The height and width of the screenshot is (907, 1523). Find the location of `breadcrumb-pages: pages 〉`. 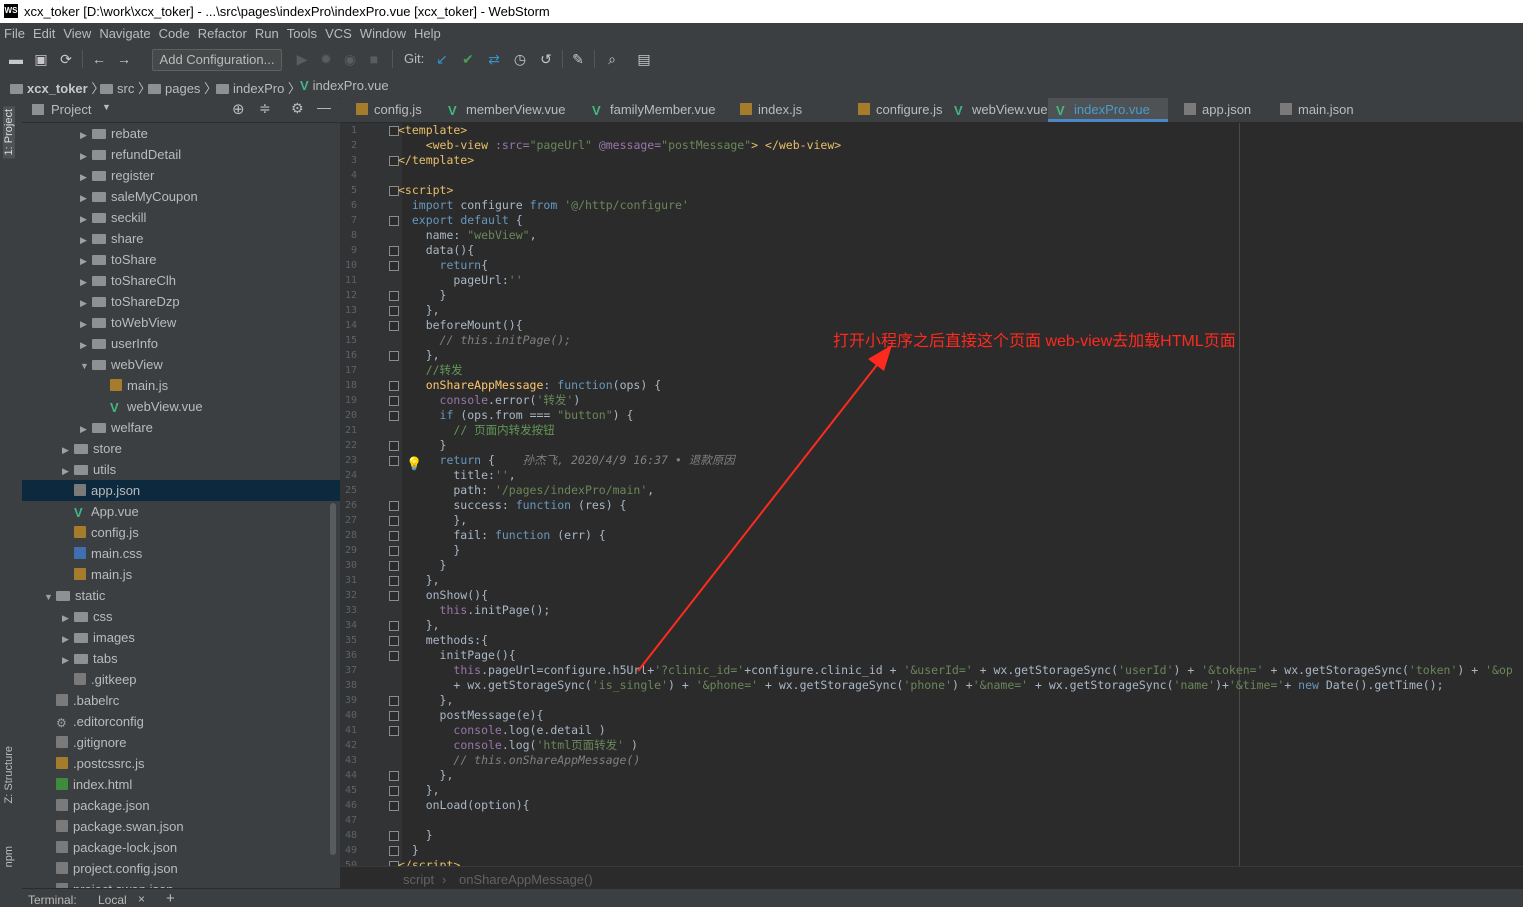

breadcrumb-pages: pages 〉 is located at coordinates (182, 87).